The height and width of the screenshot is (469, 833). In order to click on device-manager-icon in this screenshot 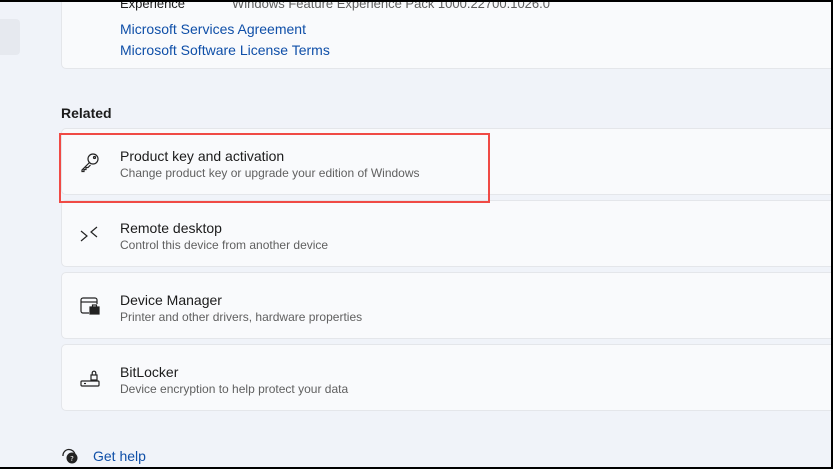, I will do `click(90, 306)`.